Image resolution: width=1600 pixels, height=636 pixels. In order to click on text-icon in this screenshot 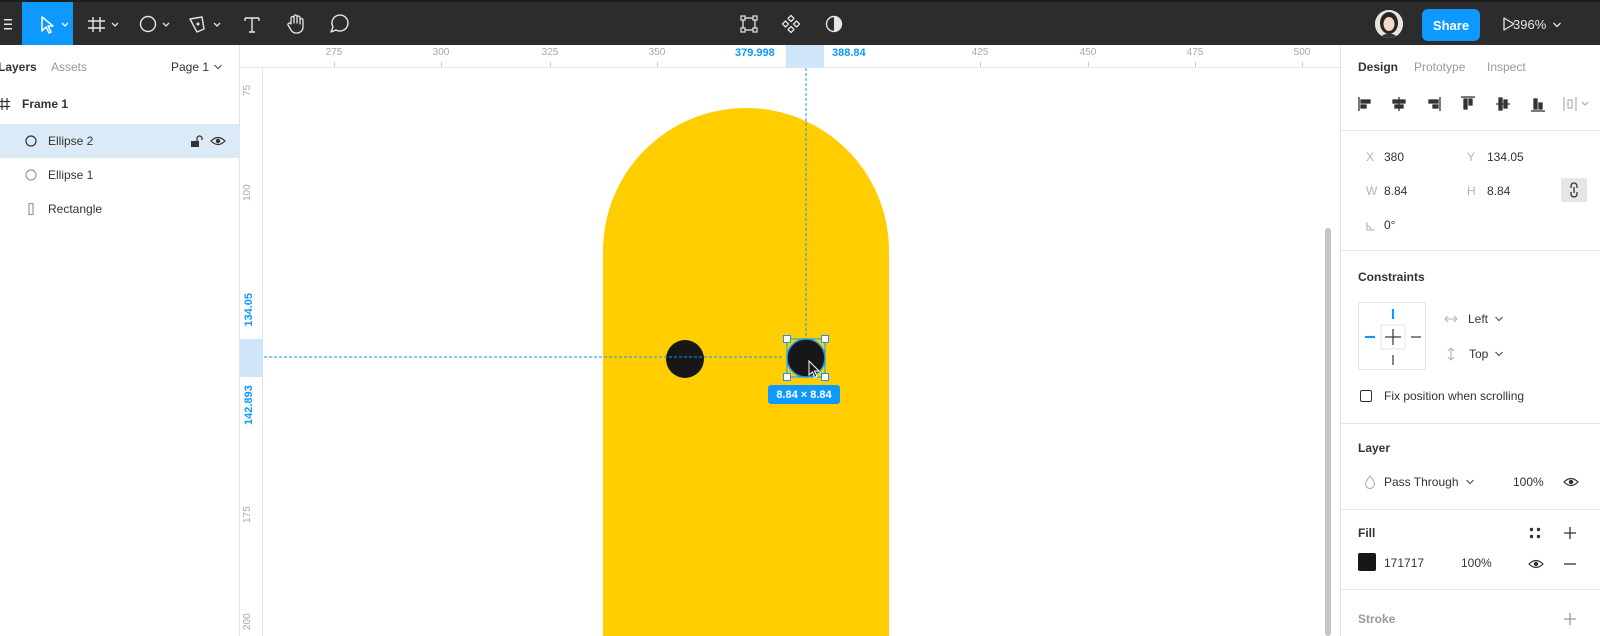, I will do `click(252, 24)`.